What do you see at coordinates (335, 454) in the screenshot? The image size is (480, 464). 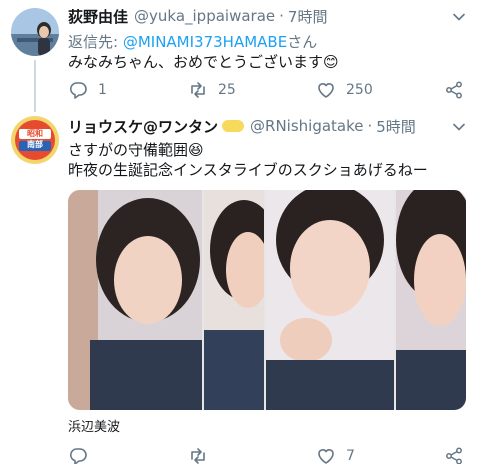 I see `like-button: 7` at bounding box center [335, 454].